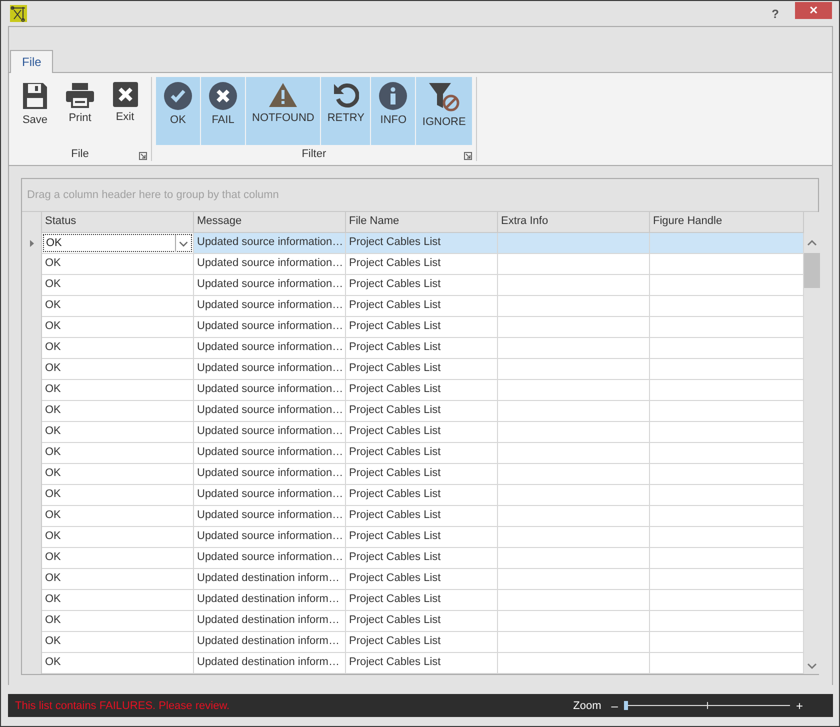 The height and width of the screenshot is (727, 840). What do you see at coordinates (614, 705) in the screenshot?
I see `zoom-out-button: –` at bounding box center [614, 705].